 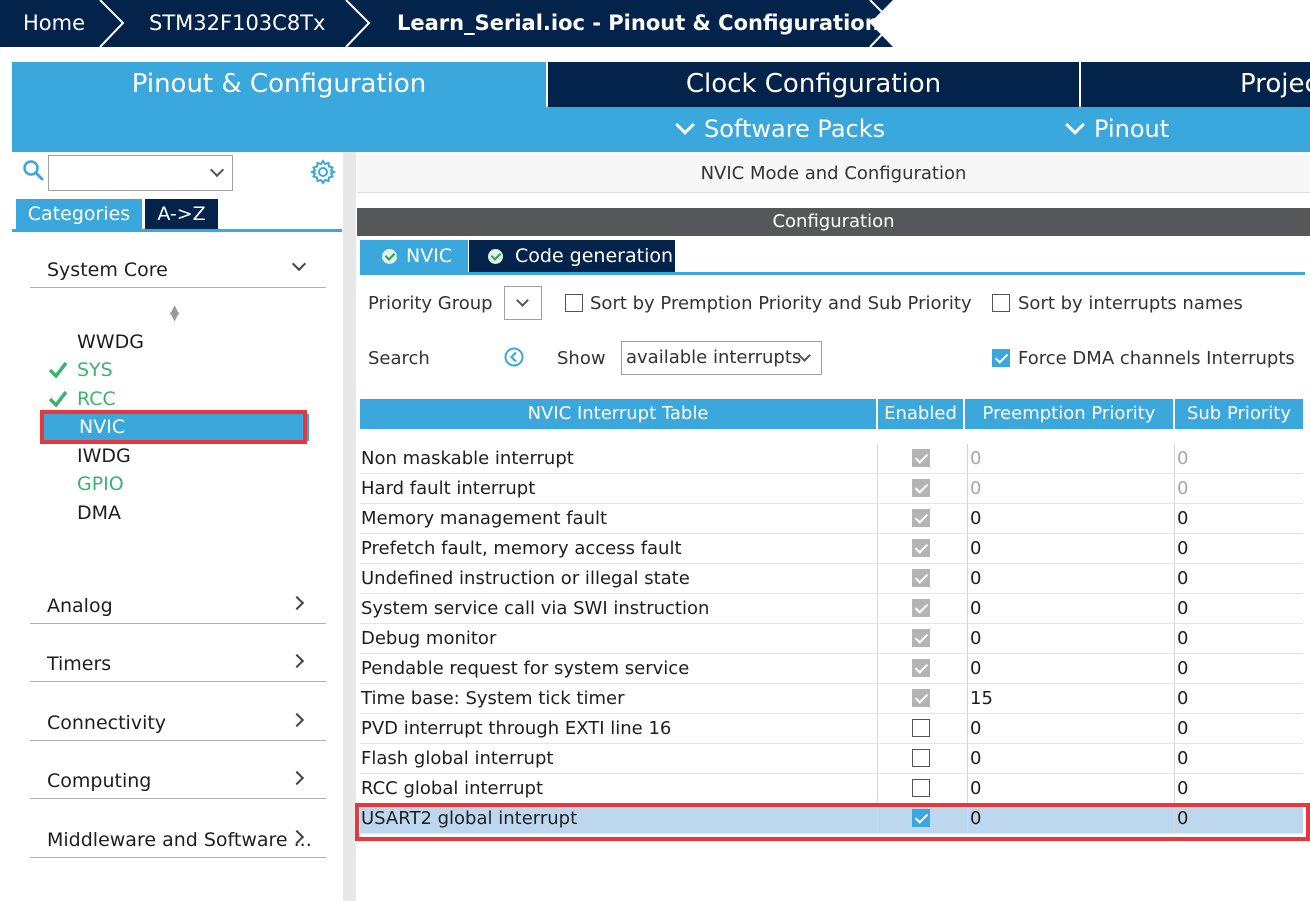 What do you see at coordinates (323, 172) in the screenshot?
I see `gear-icon` at bounding box center [323, 172].